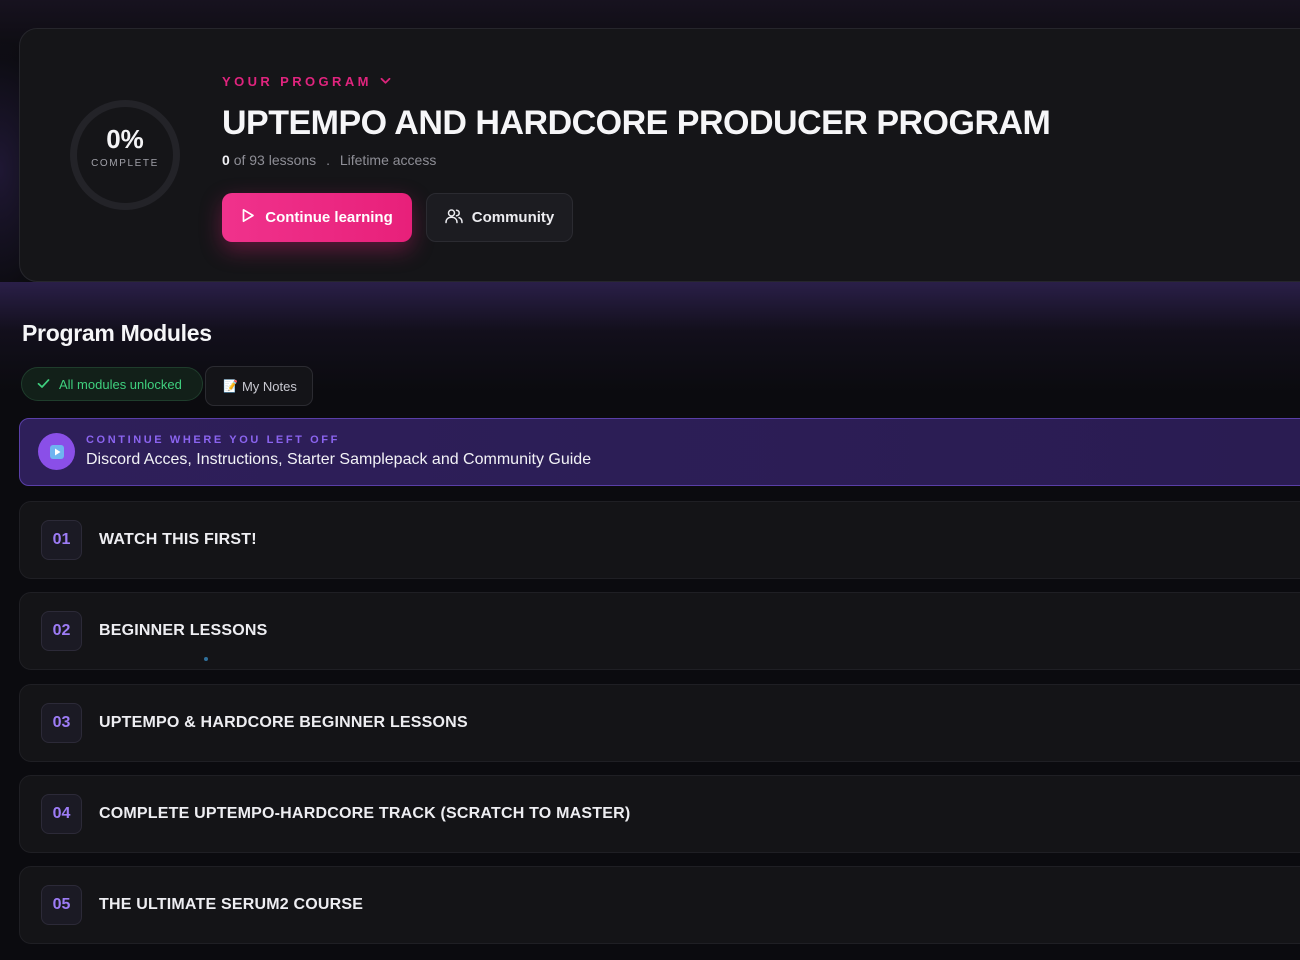 The image size is (1300, 960). Describe the element at coordinates (120, 384) in the screenshot. I see `modules-unlocked-label: All modules unlocked` at that location.